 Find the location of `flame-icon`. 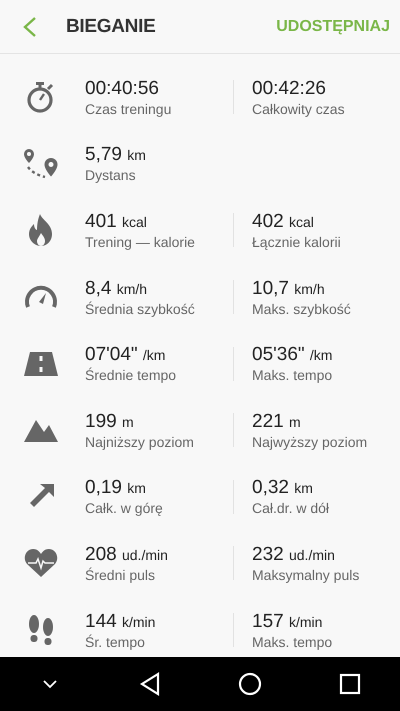

flame-icon is located at coordinates (41, 230).